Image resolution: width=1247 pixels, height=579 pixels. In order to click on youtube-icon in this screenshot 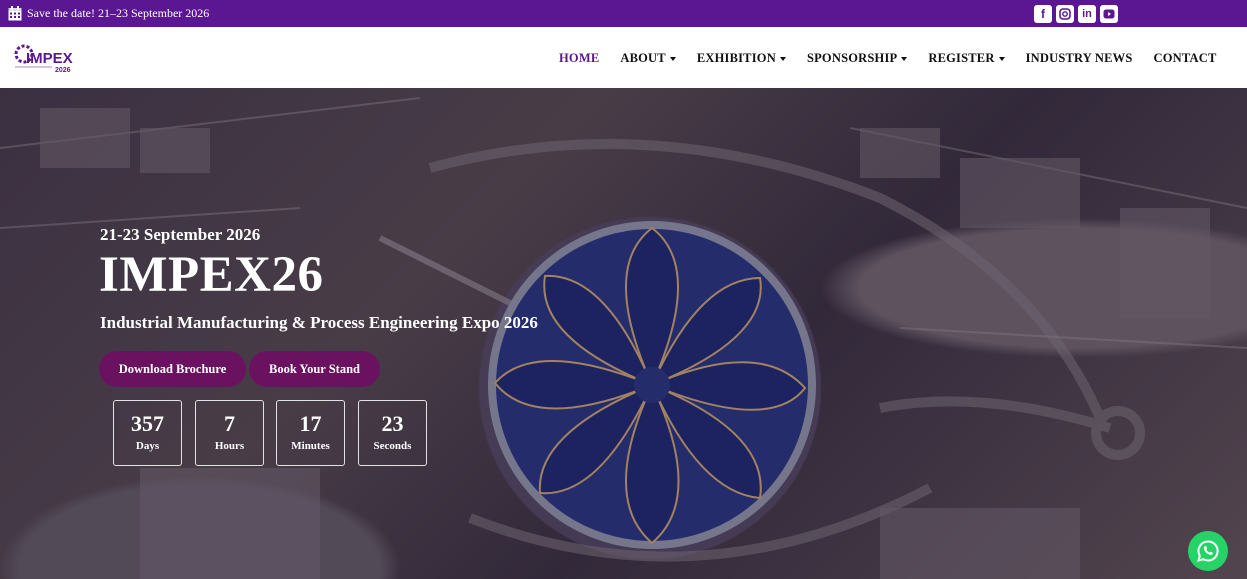, I will do `click(1109, 14)`.